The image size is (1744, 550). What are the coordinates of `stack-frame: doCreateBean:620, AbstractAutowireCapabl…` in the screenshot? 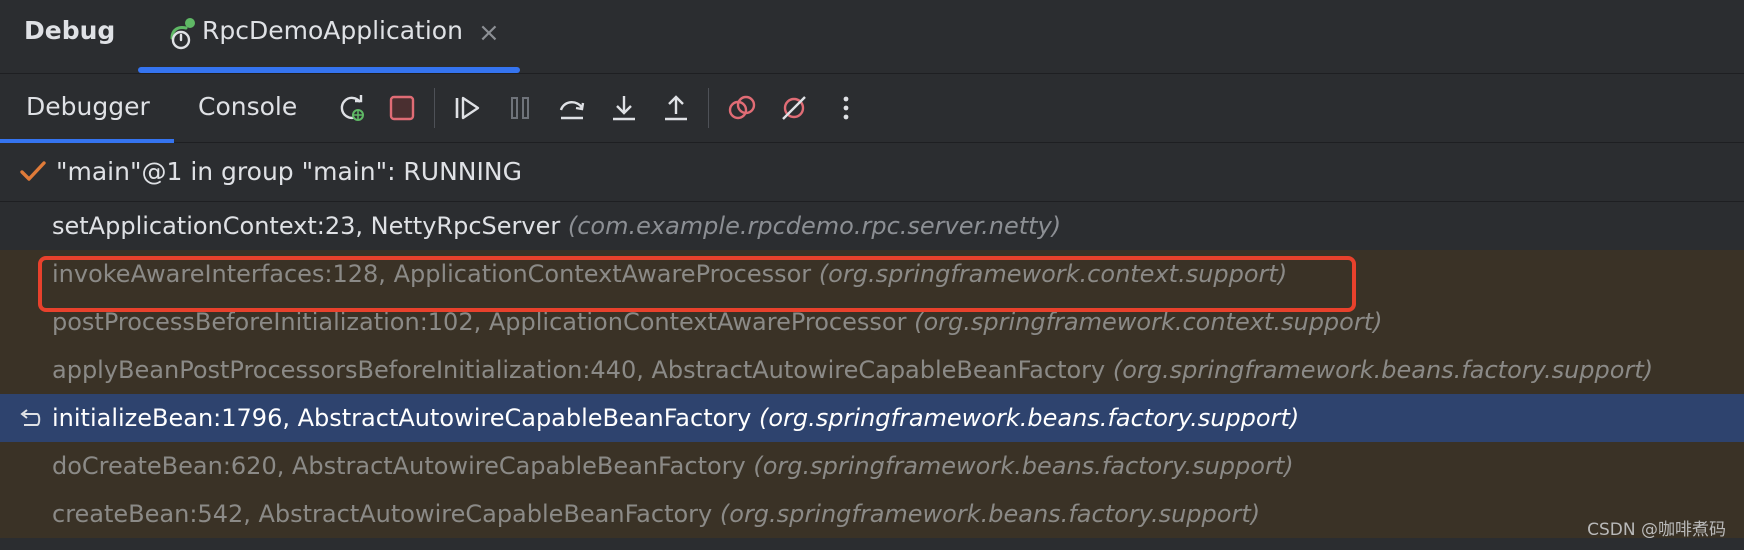 It's located at (872, 466).